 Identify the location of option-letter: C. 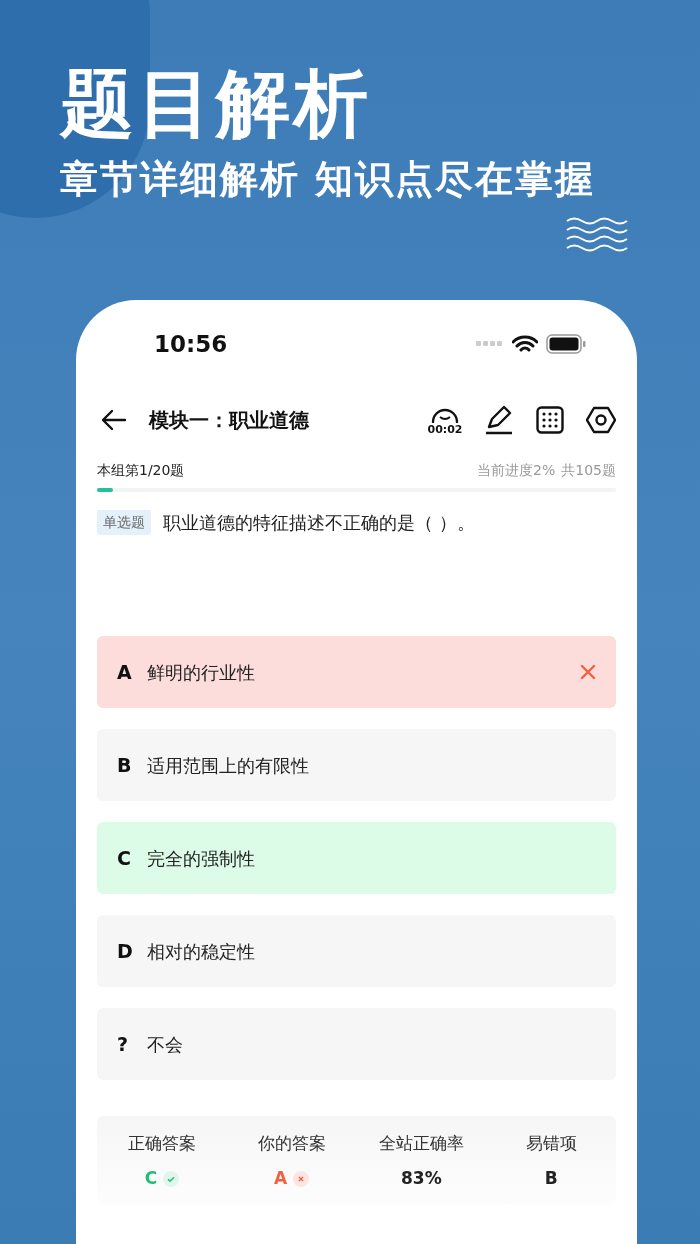
(124, 858).